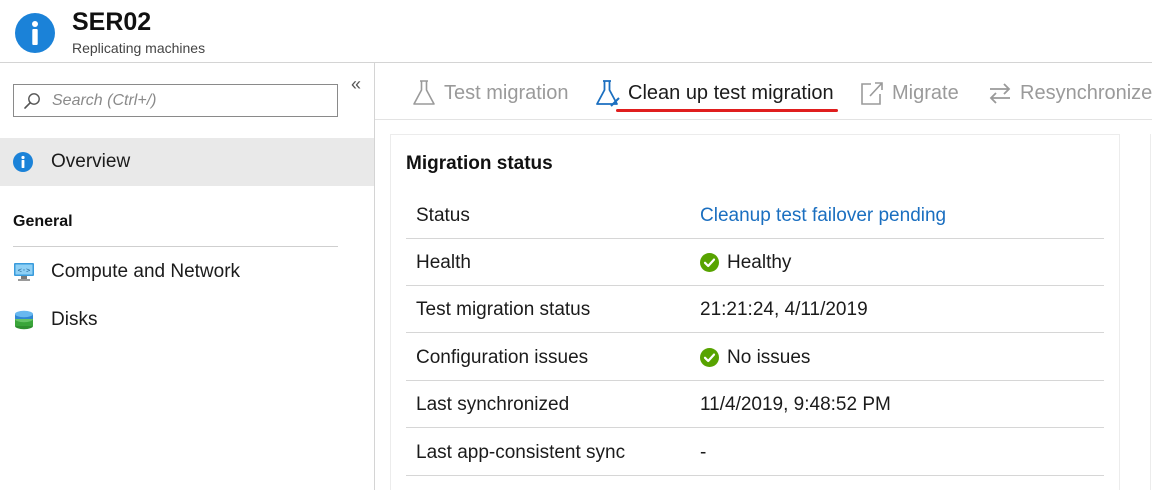 The height and width of the screenshot is (490, 1152). What do you see at coordinates (925, 93) in the screenshot?
I see `button-label: Migrate` at bounding box center [925, 93].